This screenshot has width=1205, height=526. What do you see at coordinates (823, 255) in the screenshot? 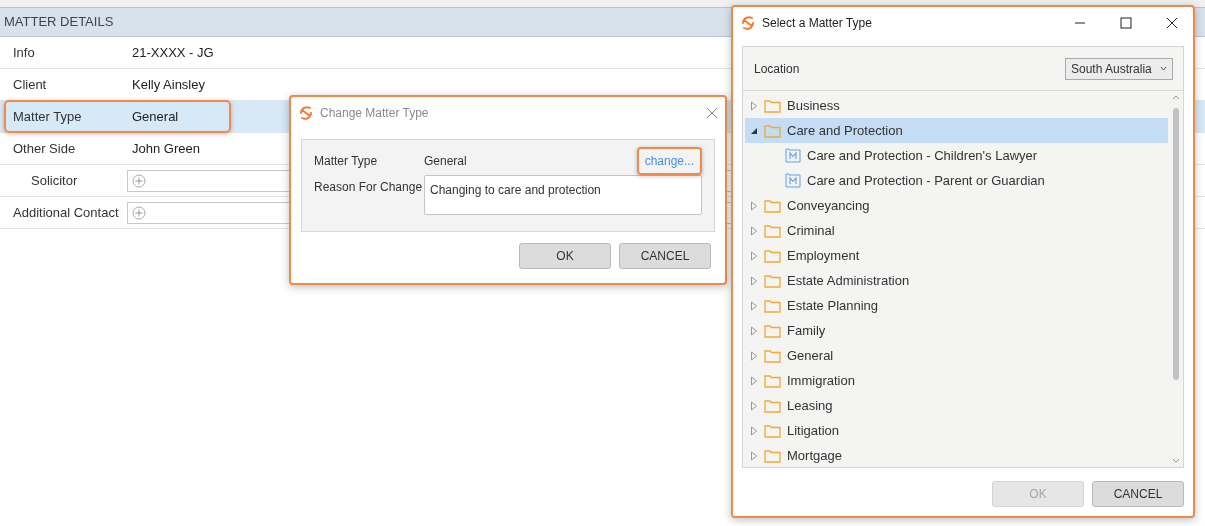
I see `tree-label: Employment` at bounding box center [823, 255].